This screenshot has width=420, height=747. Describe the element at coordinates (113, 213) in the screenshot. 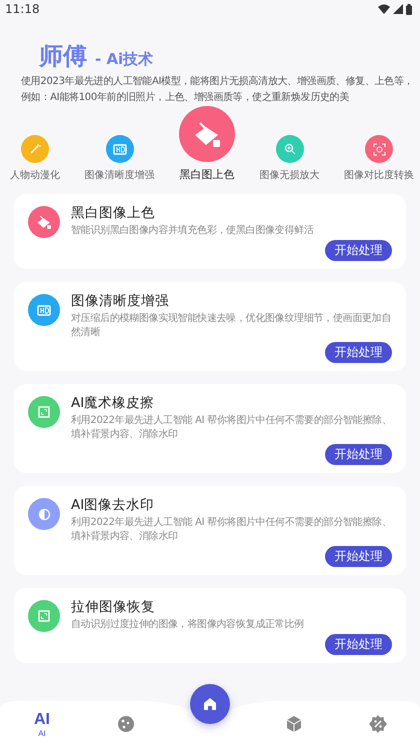

I see `feature-title: 黑白图像上色` at that location.